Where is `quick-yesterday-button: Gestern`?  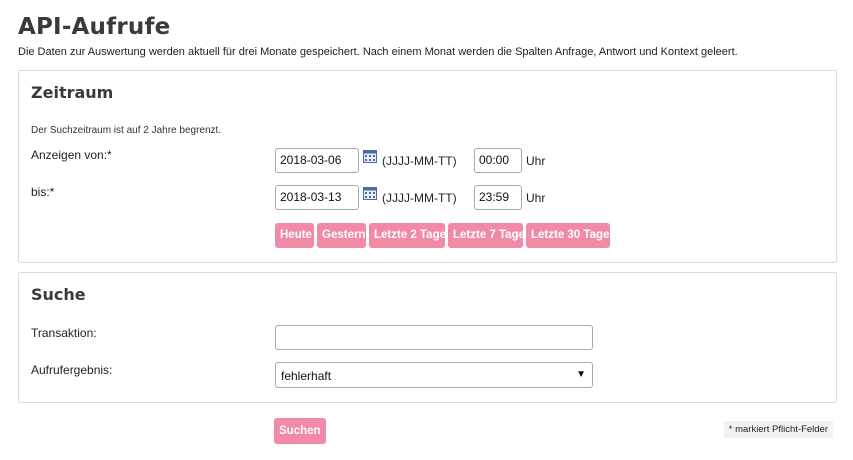
quick-yesterday-button: Gestern is located at coordinates (341, 235).